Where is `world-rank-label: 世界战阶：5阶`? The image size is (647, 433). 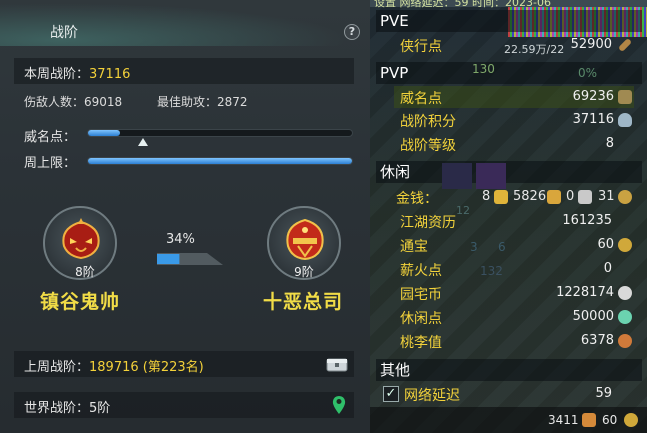
world-rank-label: 世界战阶：5阶 is located at coordinates (67, 408).